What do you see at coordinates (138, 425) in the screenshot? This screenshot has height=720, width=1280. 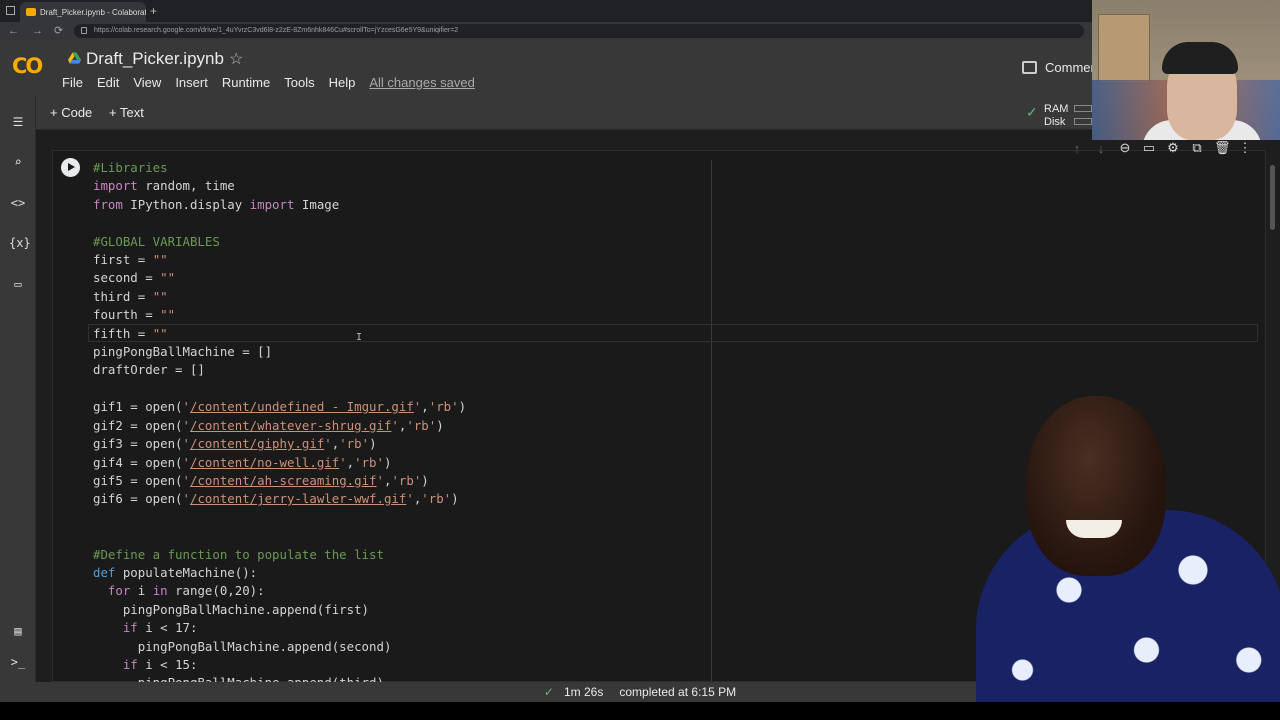 I see `code-line: gif2 = open(` at bounding box center [138, 425].